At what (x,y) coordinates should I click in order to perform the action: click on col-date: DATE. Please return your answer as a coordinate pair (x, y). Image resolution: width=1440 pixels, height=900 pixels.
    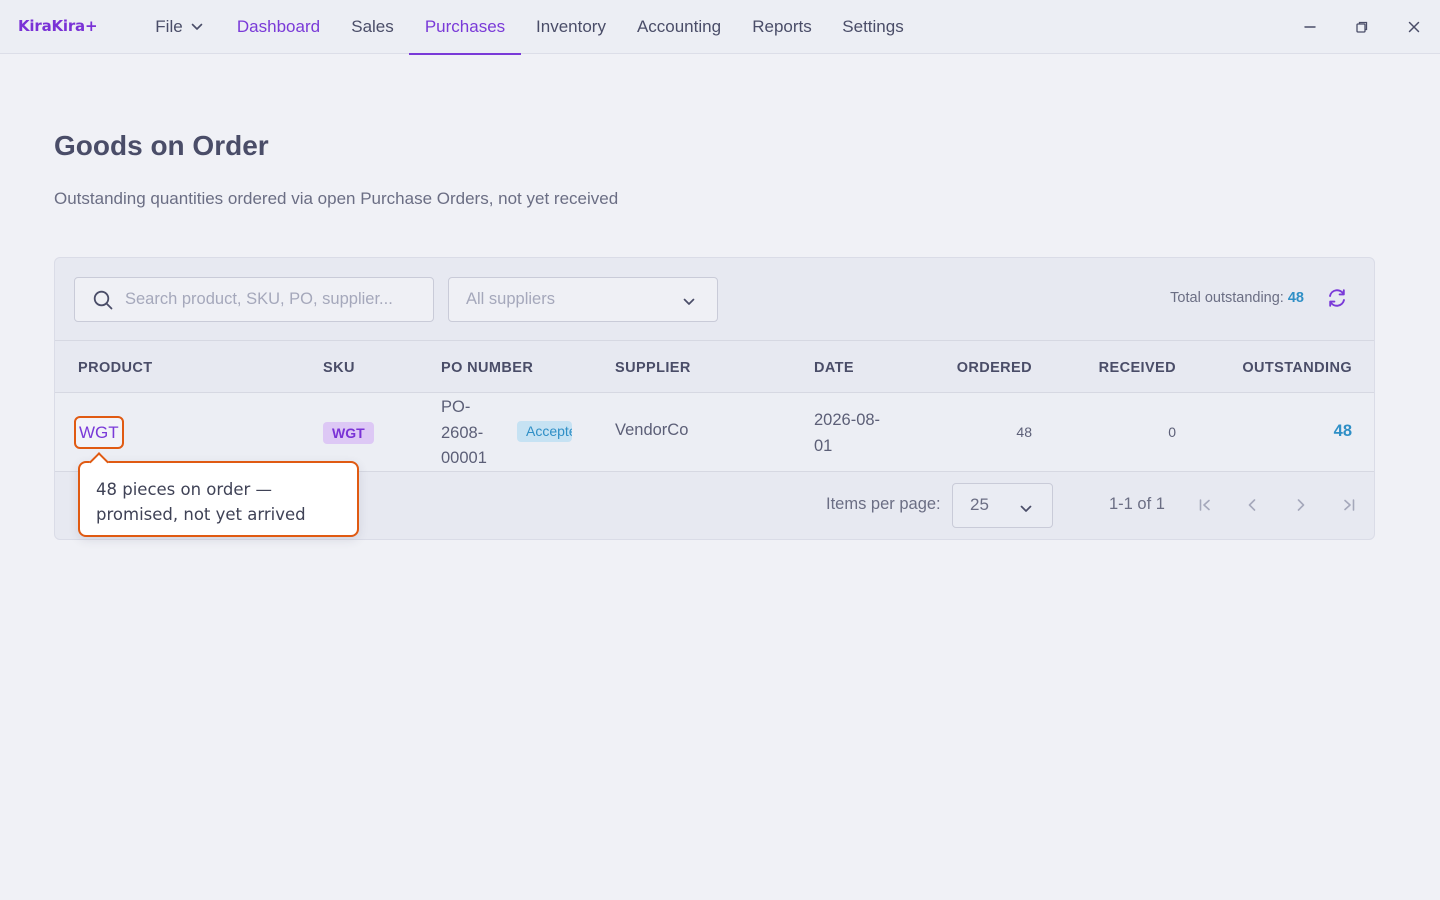
    Looking at the image, I should click on (834, 368).